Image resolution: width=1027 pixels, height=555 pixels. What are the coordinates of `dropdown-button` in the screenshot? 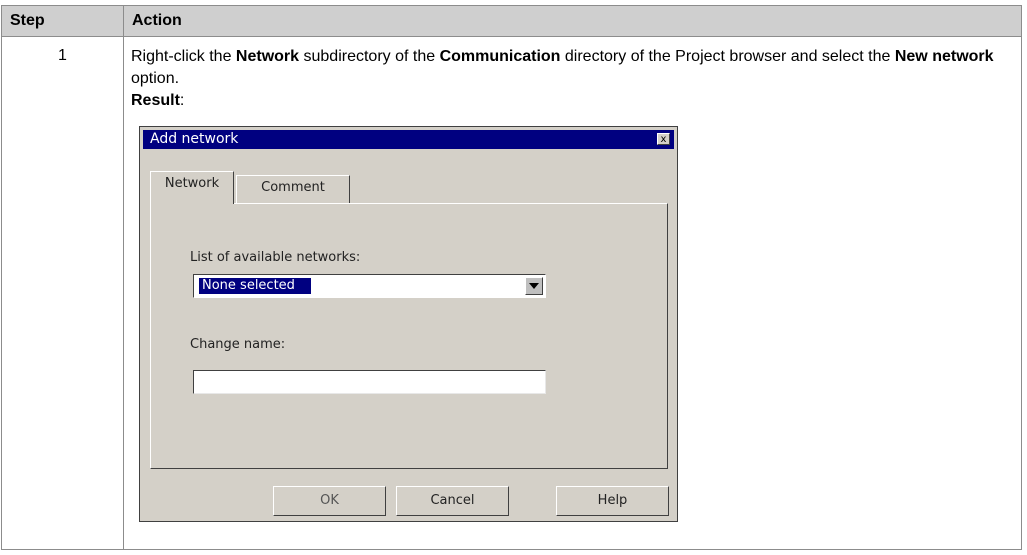 It's located at (534, 286).